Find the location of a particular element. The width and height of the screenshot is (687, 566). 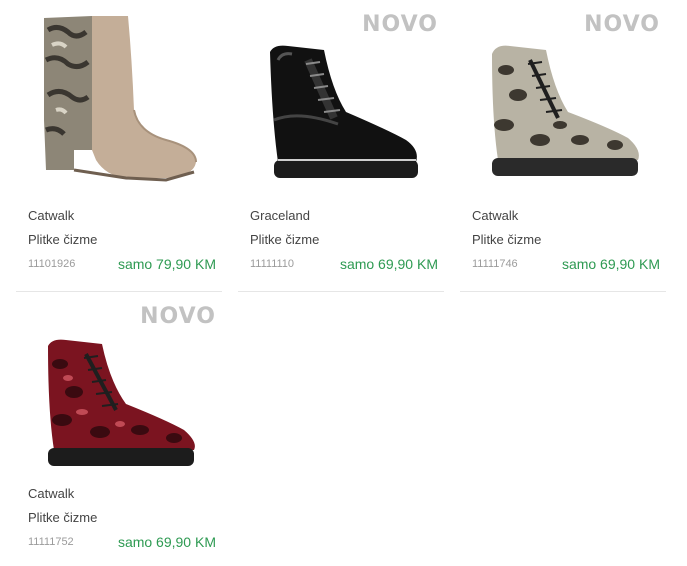

heeled-ankle-boot-image is located at coordinates (120, 99).